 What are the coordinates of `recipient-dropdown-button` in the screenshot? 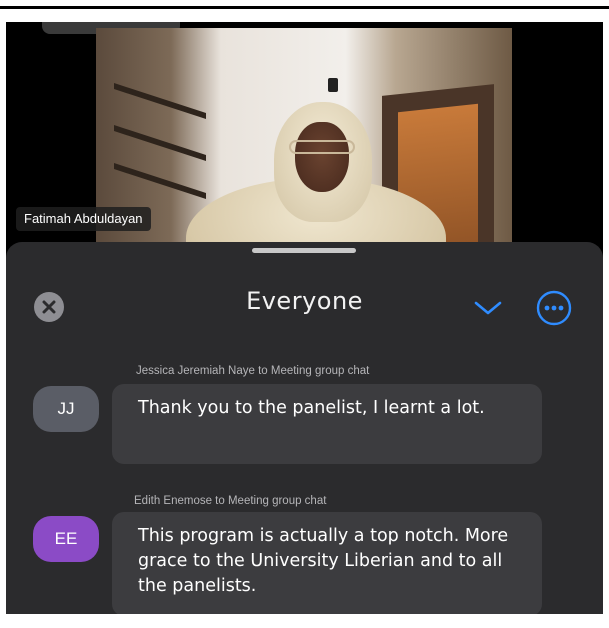 It's located at (488, 308).